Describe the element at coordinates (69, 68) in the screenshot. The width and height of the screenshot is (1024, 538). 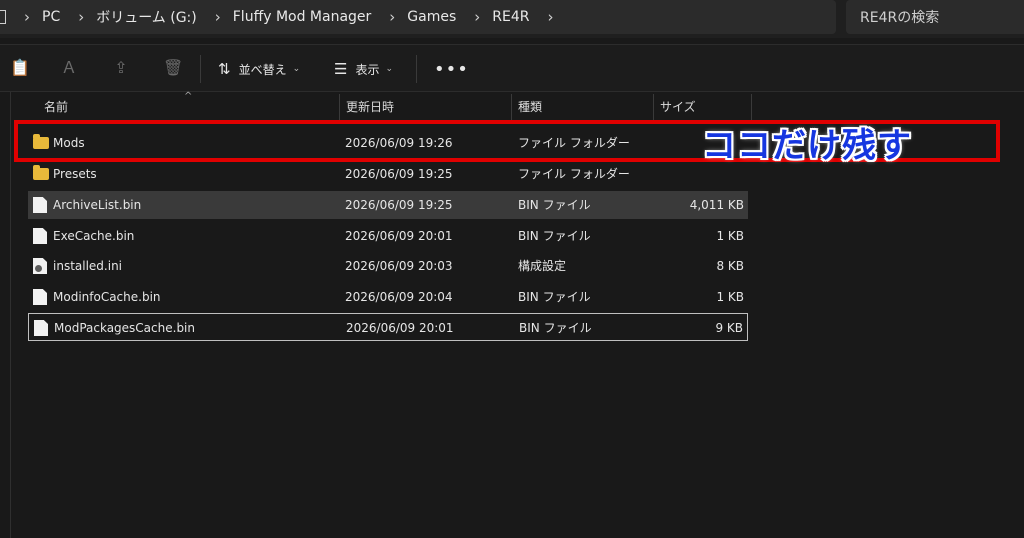
I see `rename-icon: Ａ` at that location.